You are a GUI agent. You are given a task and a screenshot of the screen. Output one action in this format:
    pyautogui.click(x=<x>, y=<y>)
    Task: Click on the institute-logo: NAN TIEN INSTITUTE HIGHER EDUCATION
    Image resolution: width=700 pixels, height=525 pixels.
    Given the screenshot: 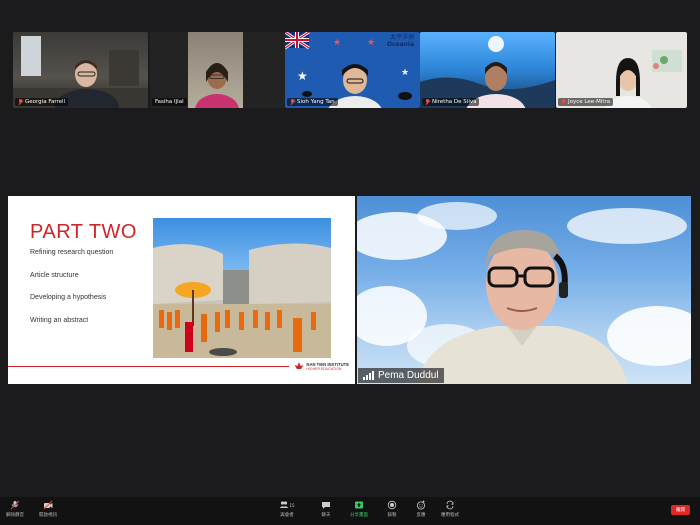 What is the action you would take?
    pyautogui.click(x=321, y=366)
    